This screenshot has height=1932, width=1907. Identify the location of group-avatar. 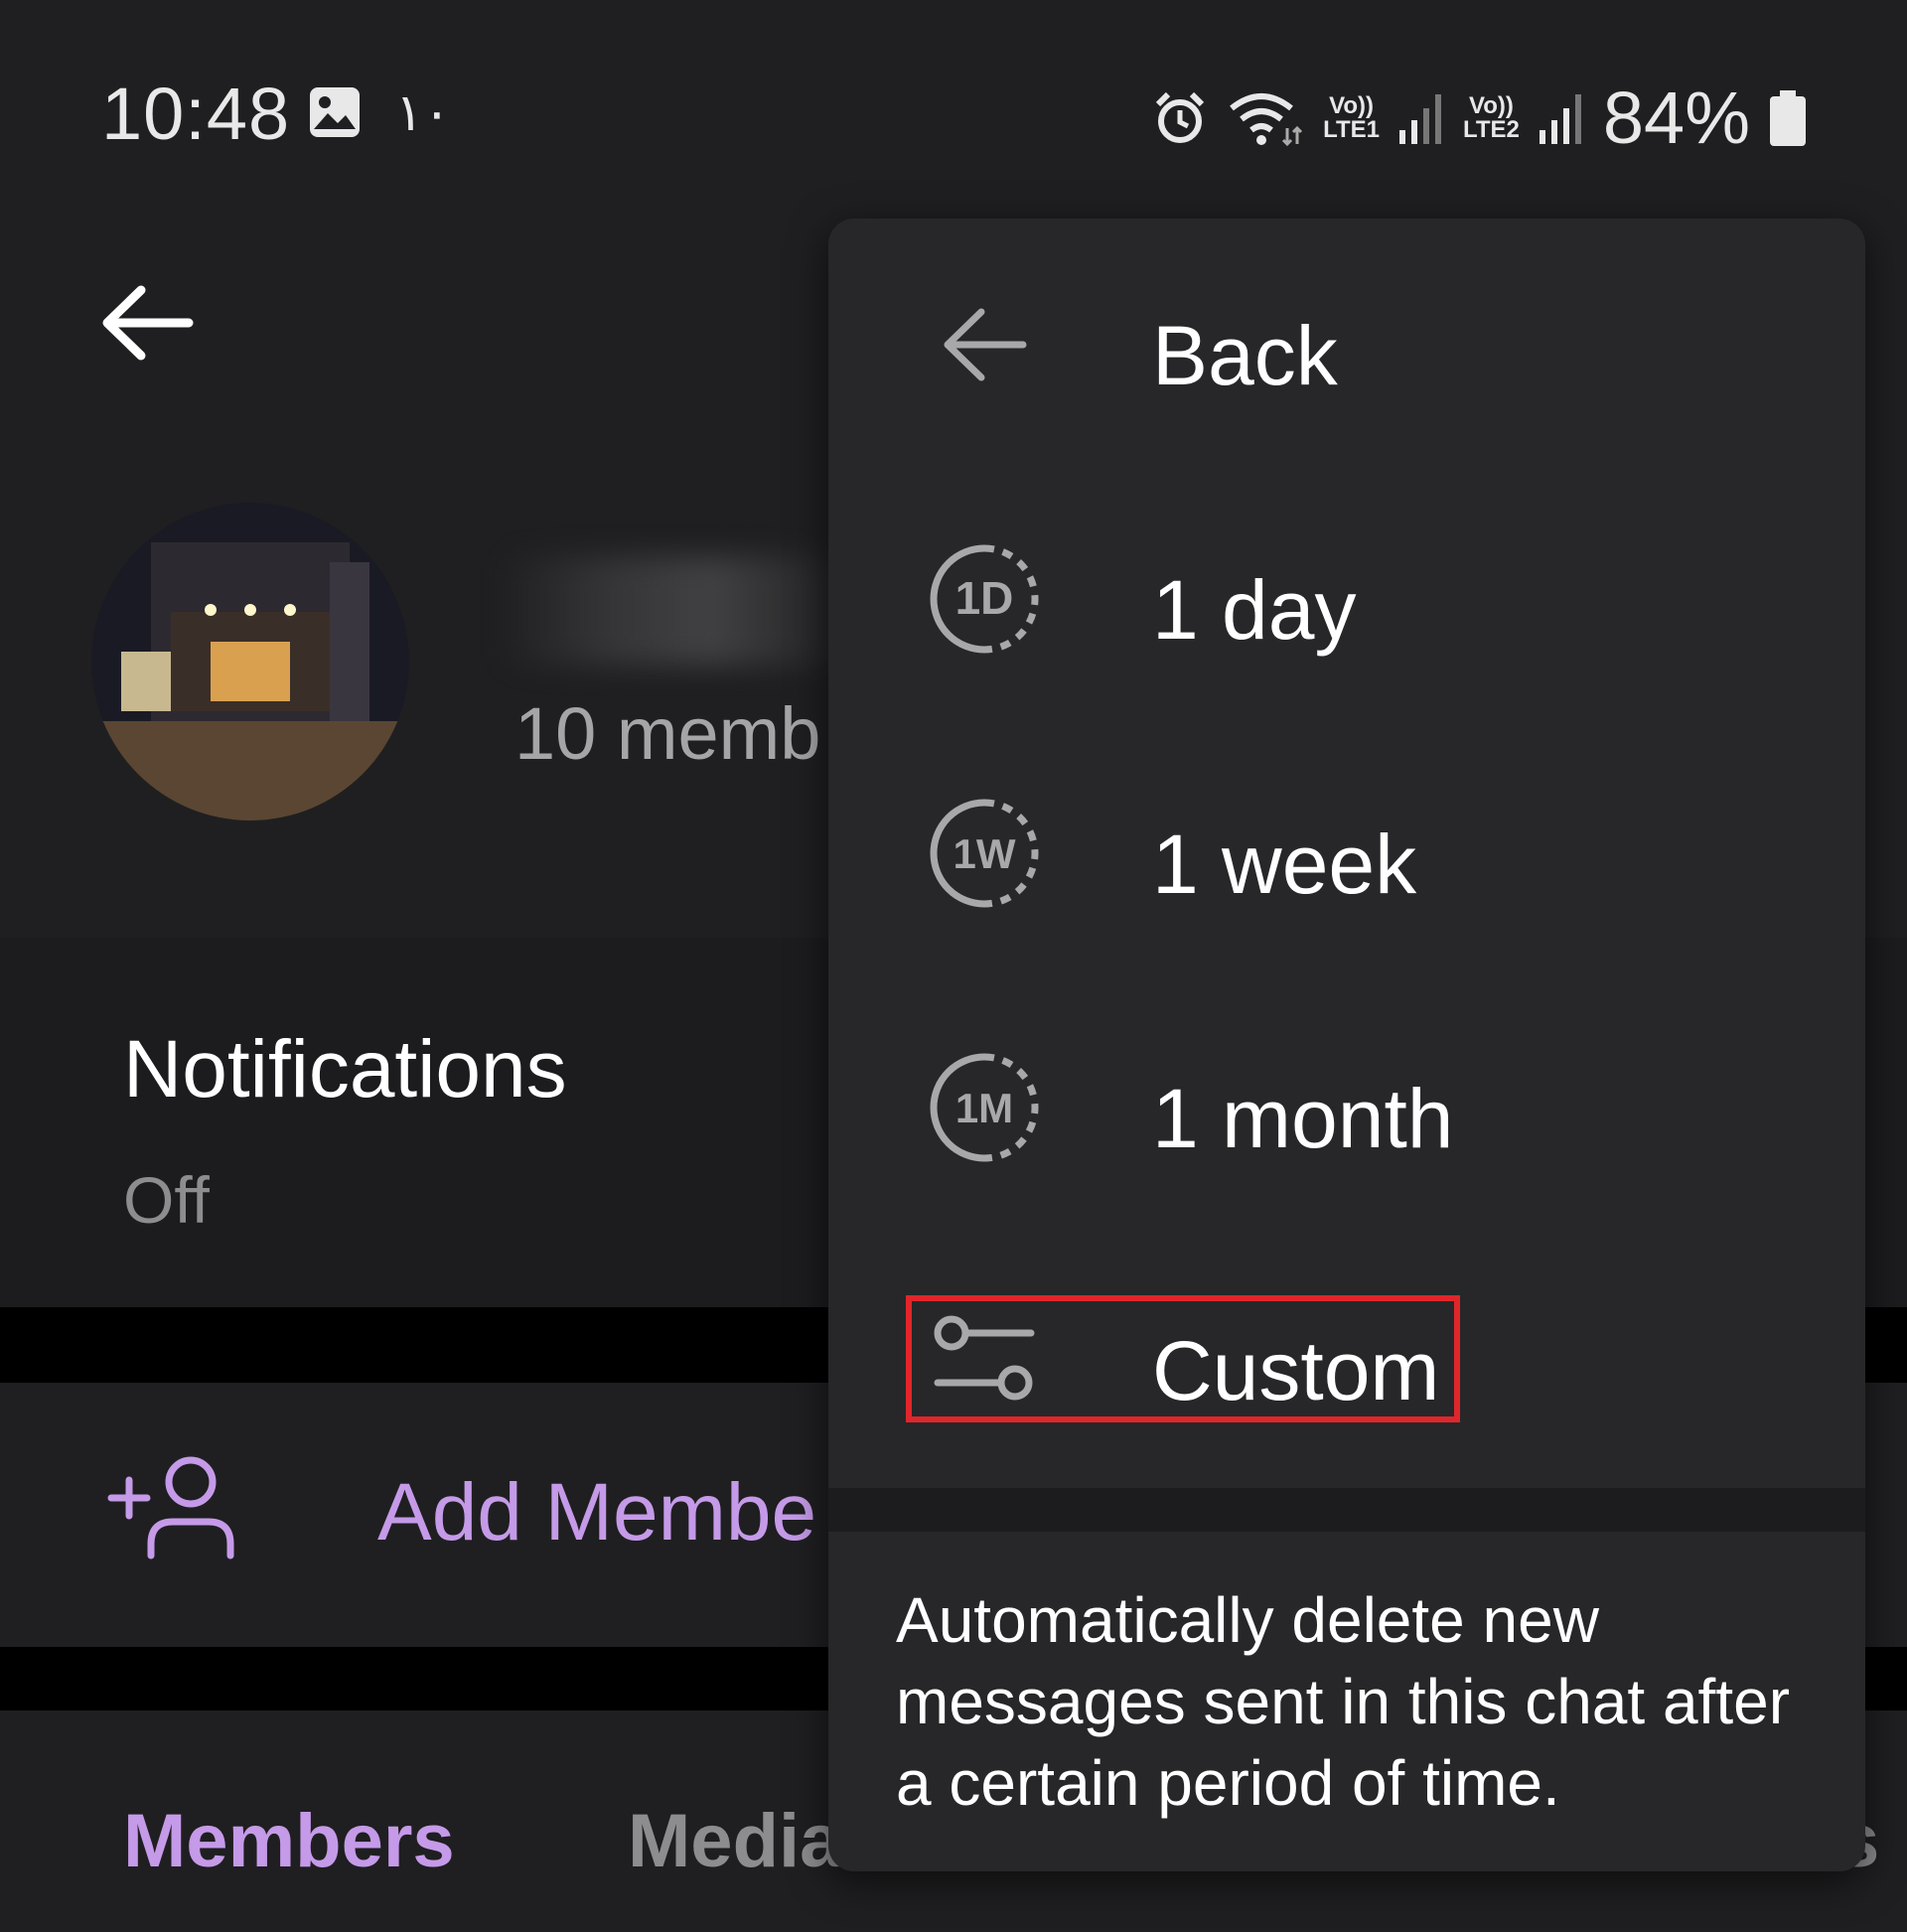
(250, 661).